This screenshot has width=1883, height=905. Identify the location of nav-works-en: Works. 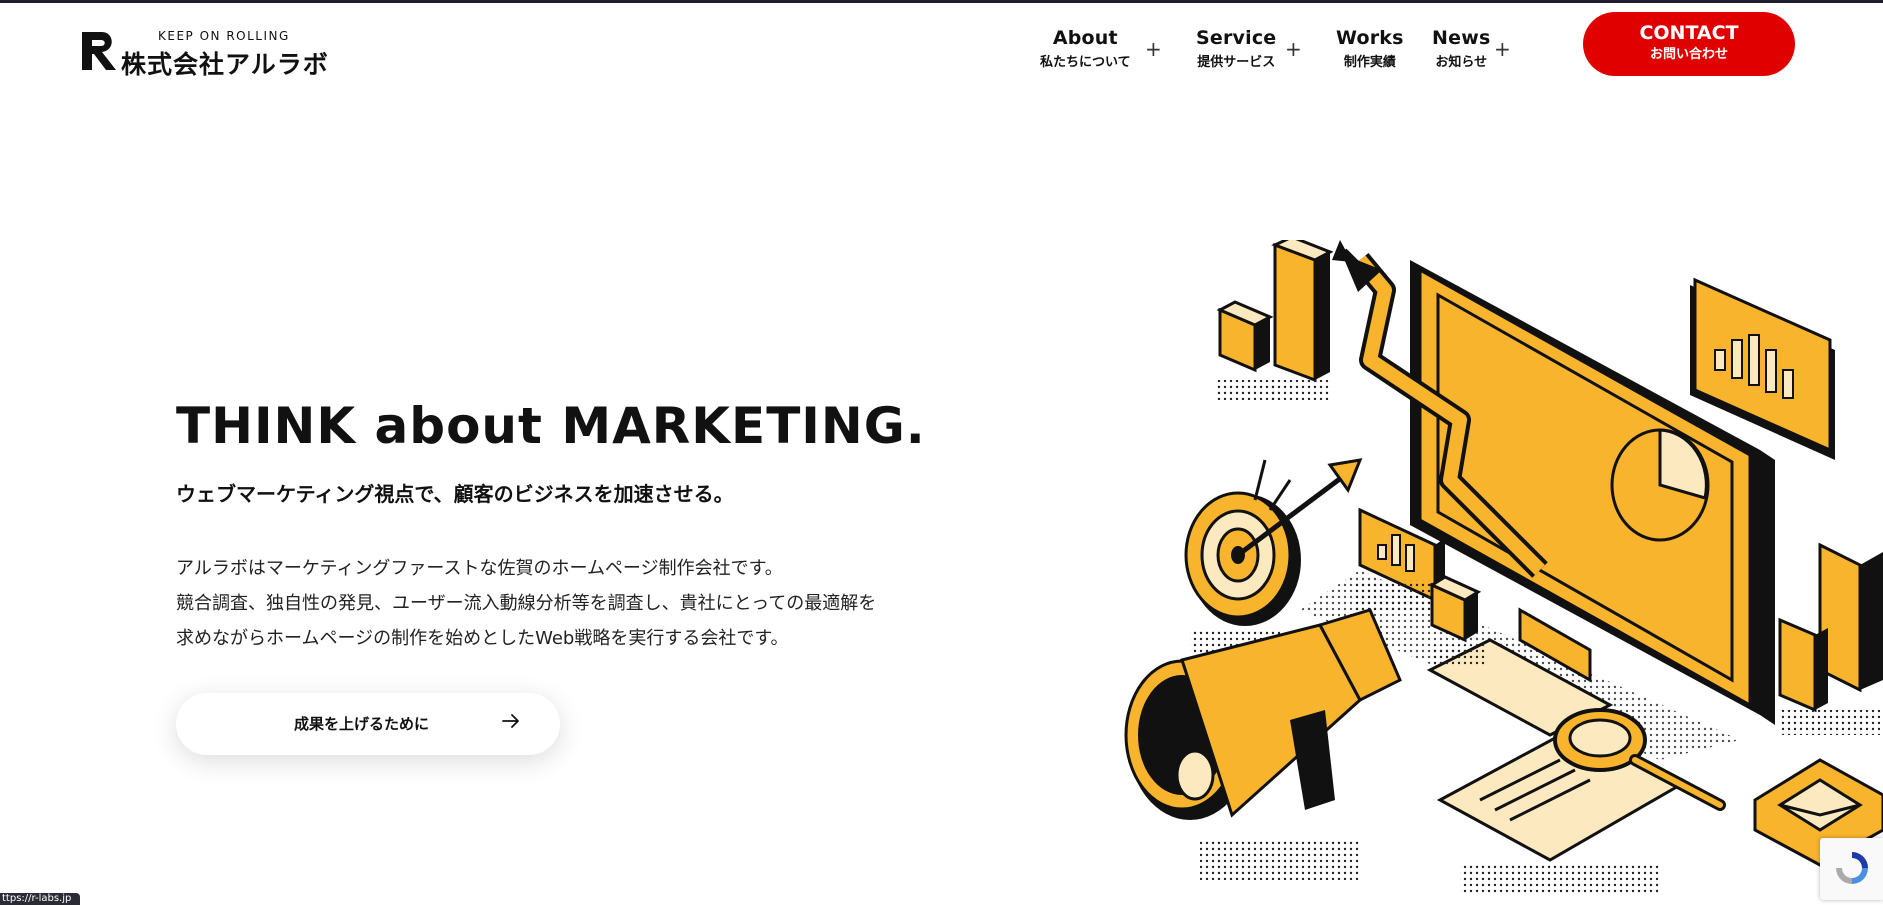
(1370, 38).